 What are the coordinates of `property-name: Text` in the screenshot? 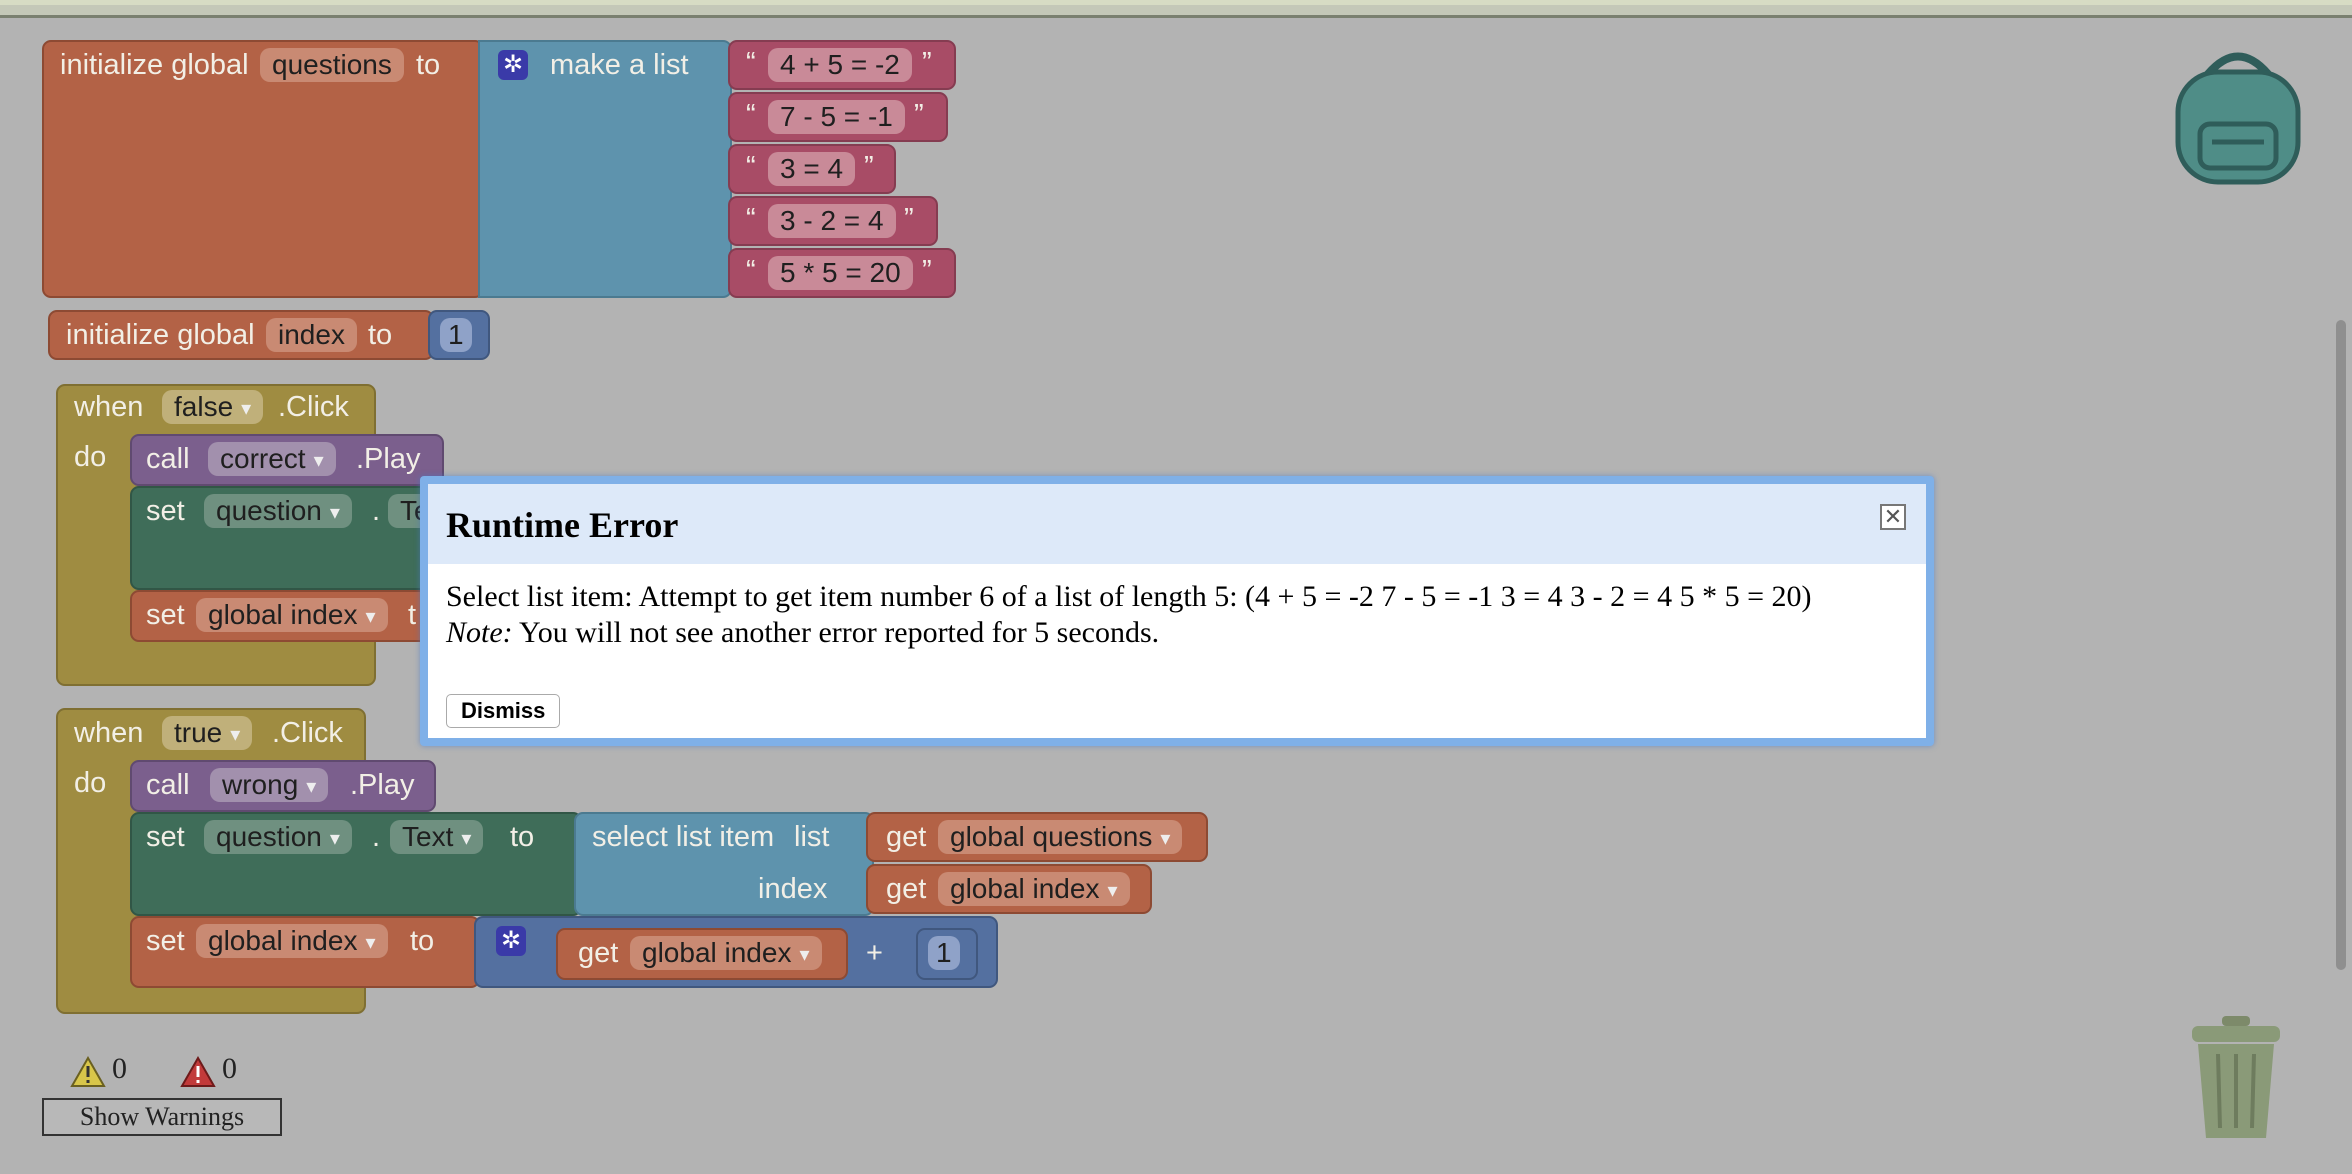 It's located at (428, 836).